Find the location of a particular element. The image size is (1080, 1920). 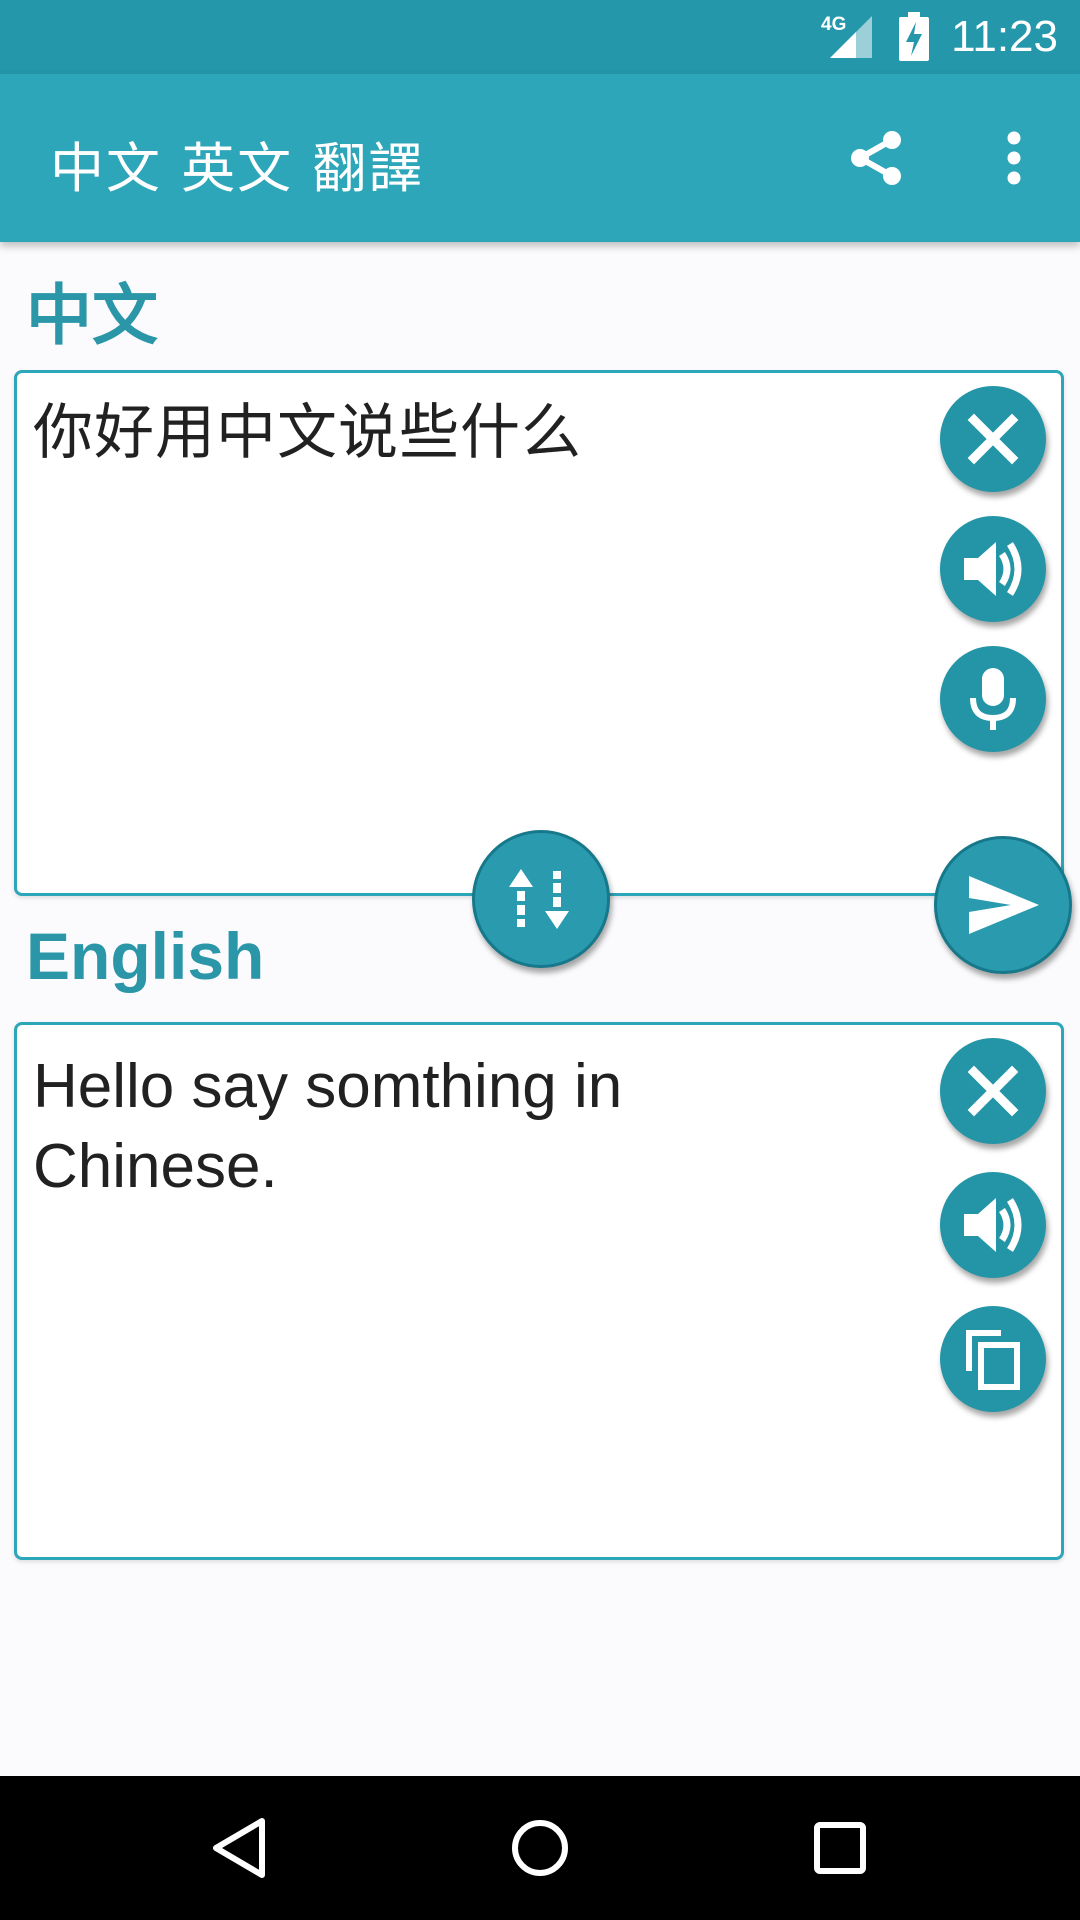

recents-button is located at coordinates (840, 1848).